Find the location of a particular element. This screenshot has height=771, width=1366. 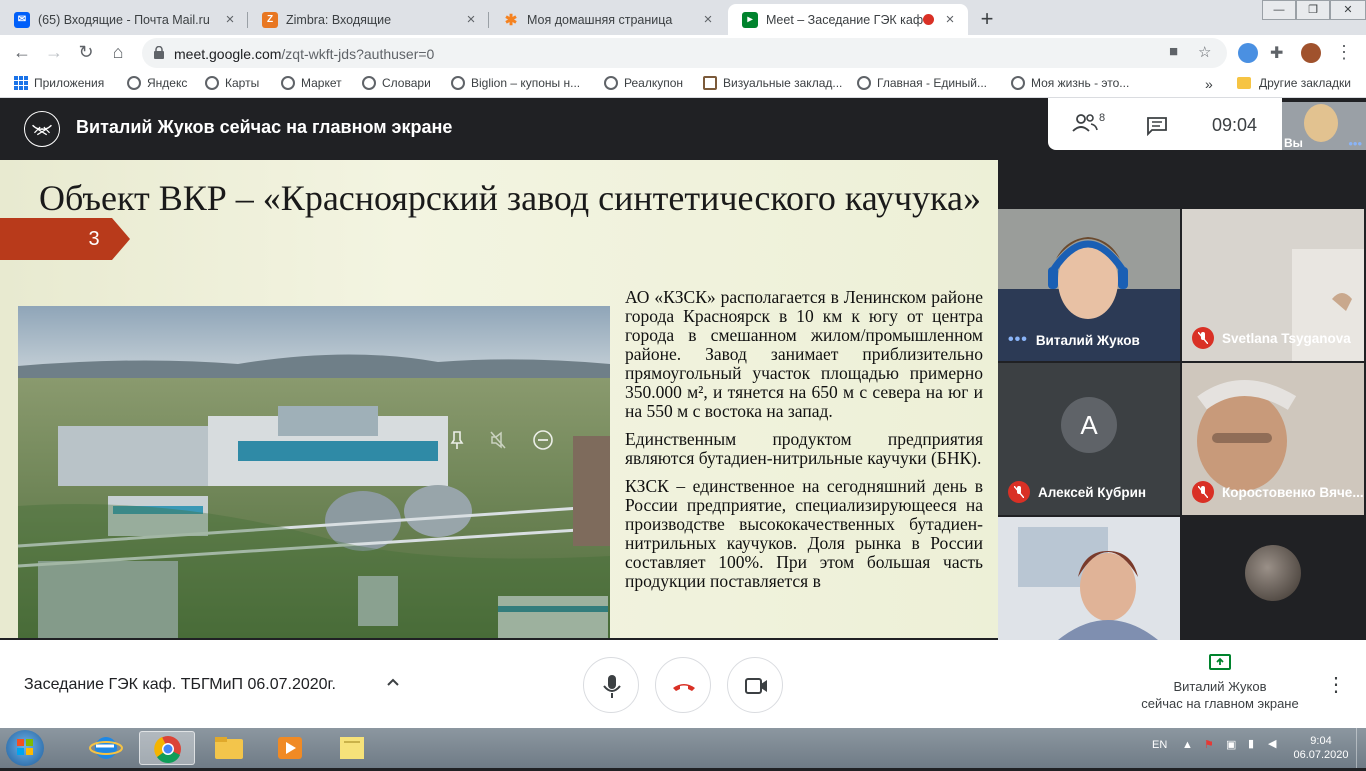

tab-meet: ▸ Meet – Заседание ГЭК каф. × is located at coordinates (848, 19).